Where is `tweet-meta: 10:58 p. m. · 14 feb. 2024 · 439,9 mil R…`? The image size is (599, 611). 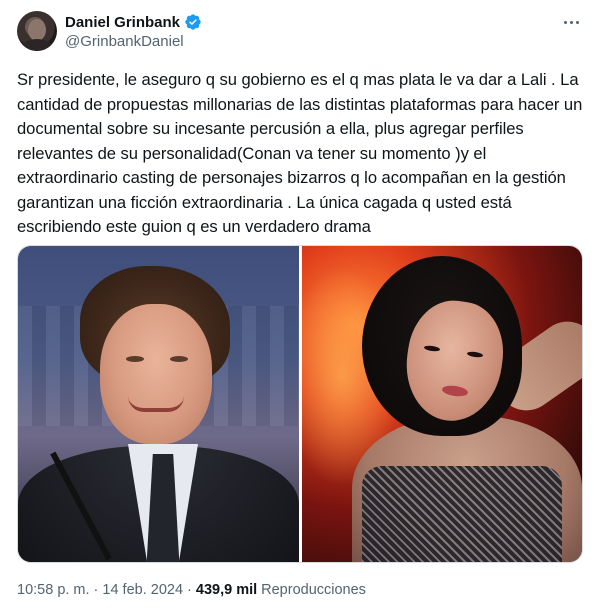 tweet-meta: 10:58 p. m. · 14 feb. 2024 · 439,9 mil R… is located at coordinates (191, 590).